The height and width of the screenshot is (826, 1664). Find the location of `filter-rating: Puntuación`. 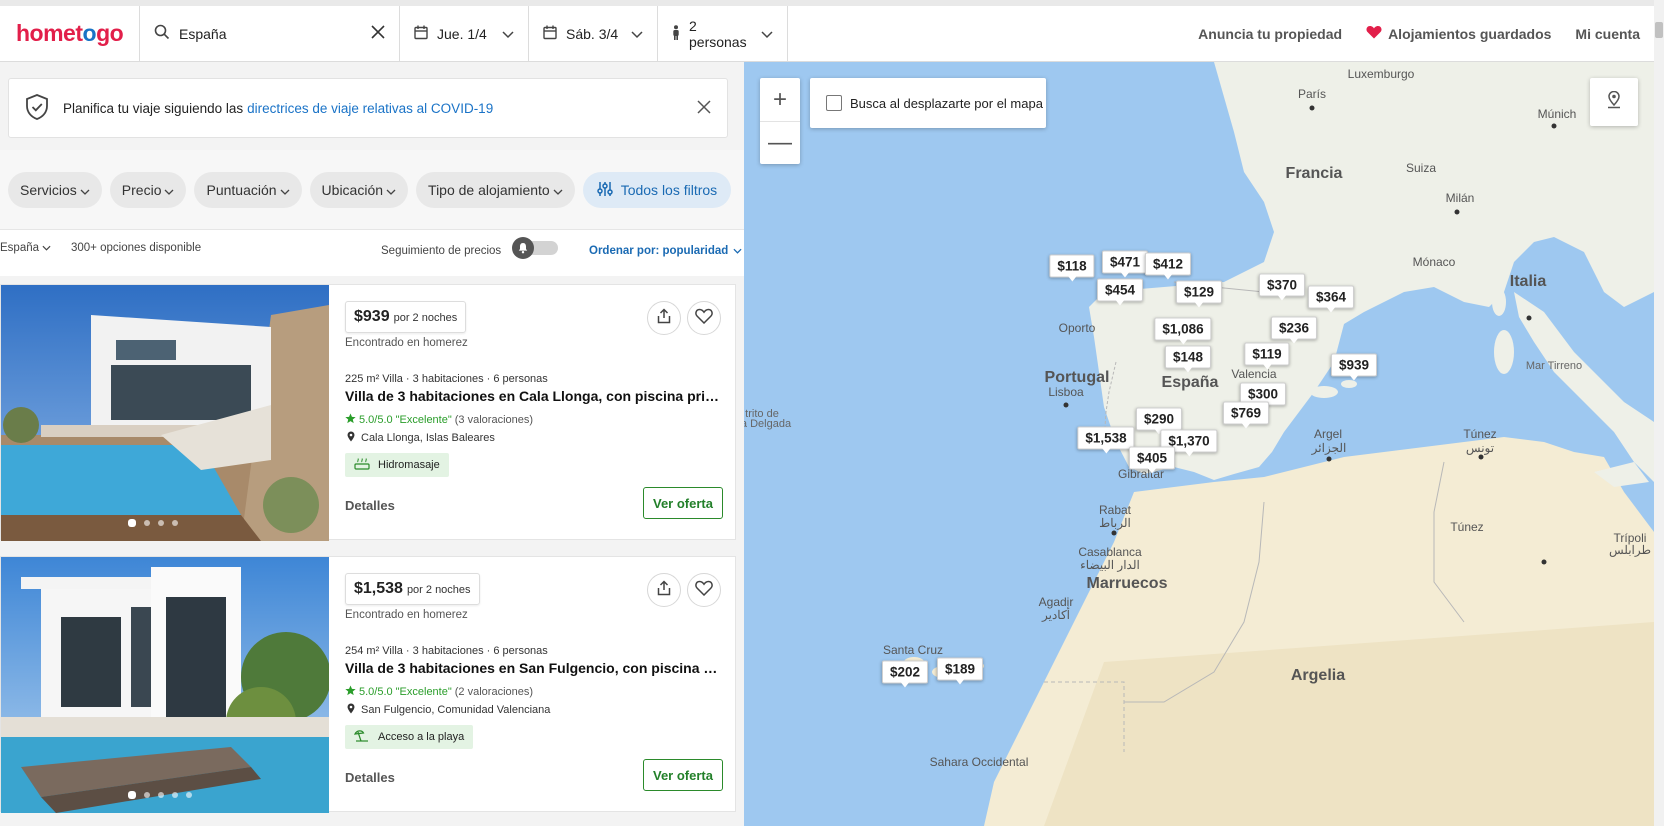

filter-rating: Puntuación is located at coordinates (248, 190).